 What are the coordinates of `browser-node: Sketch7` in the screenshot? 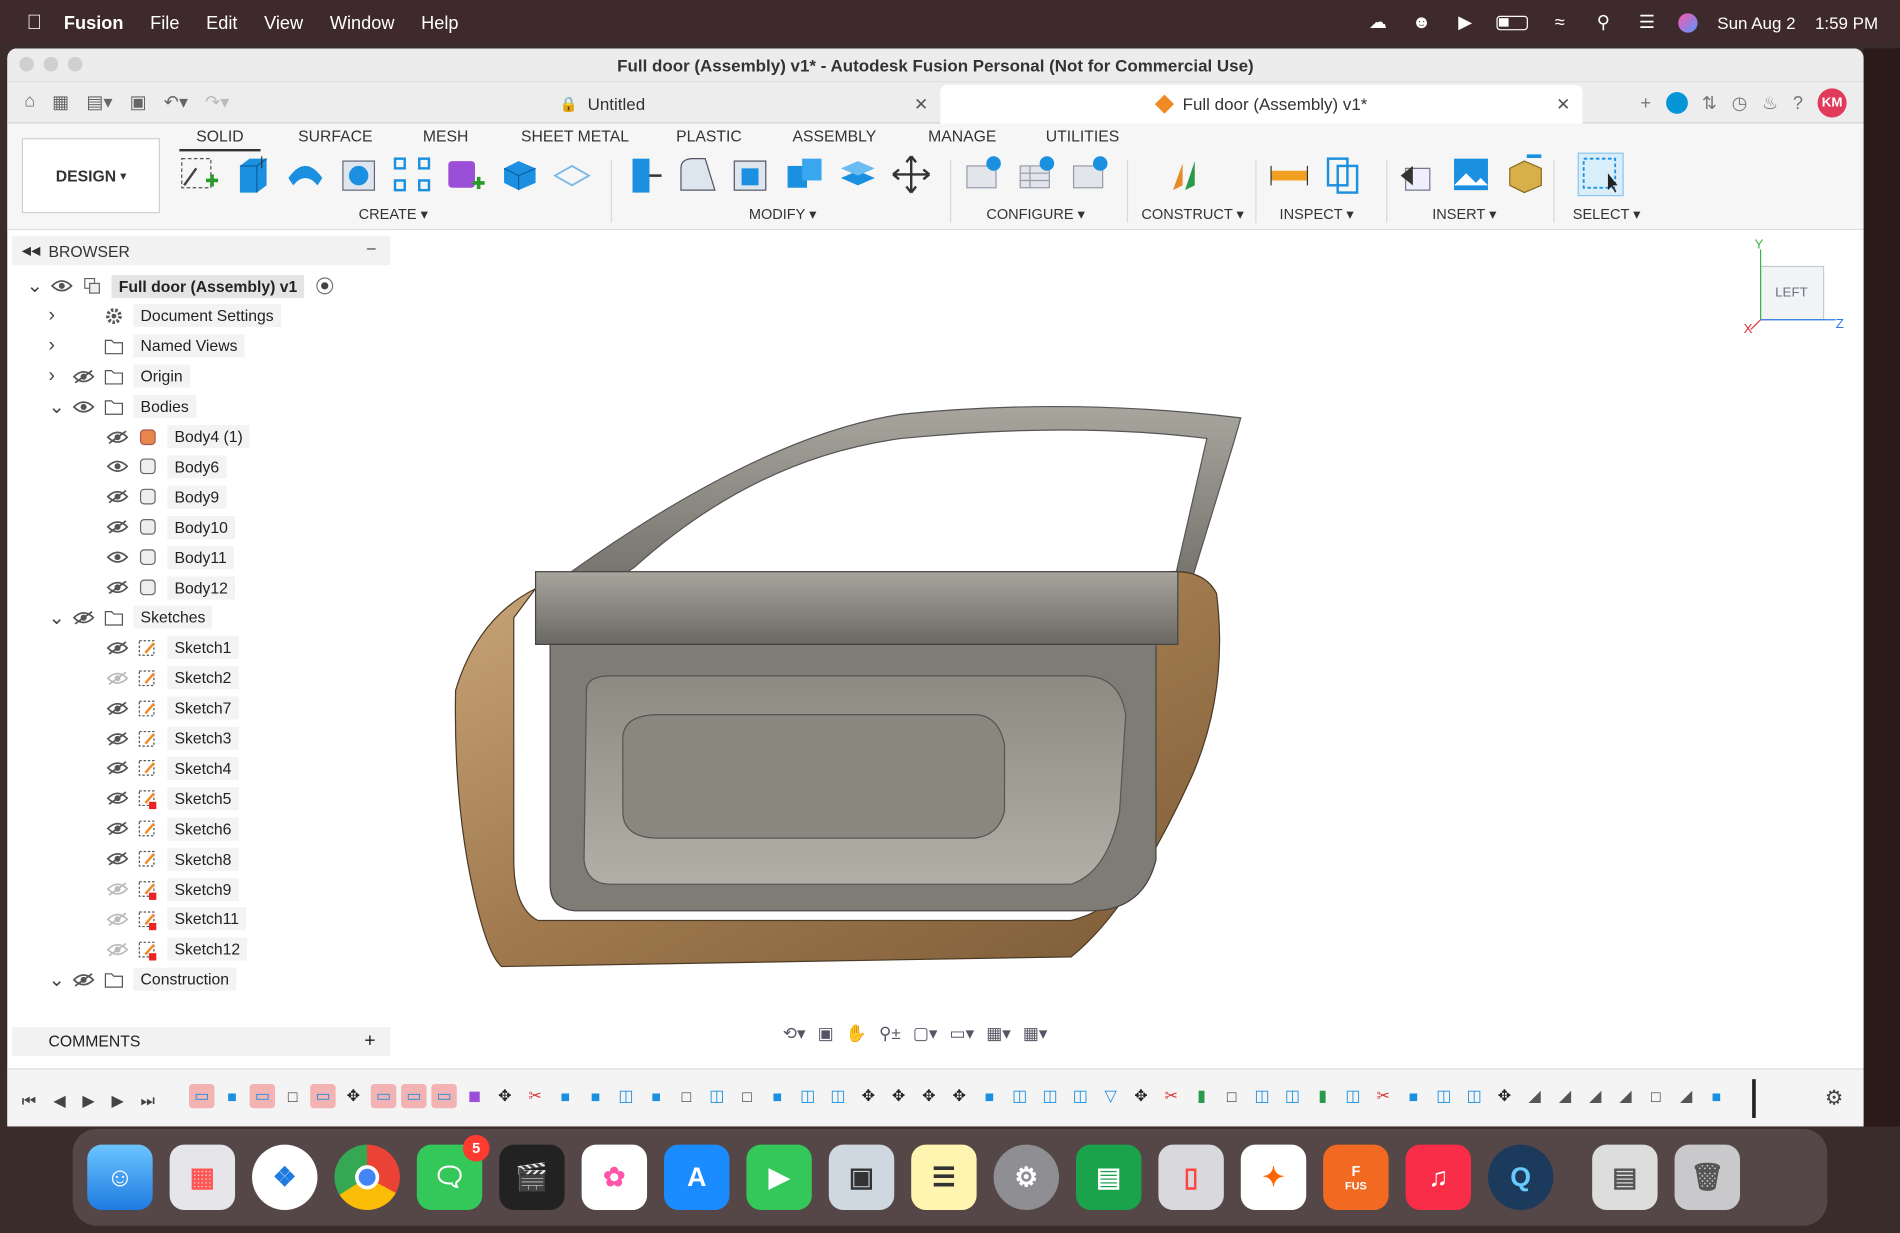 It's located at (154, 708).